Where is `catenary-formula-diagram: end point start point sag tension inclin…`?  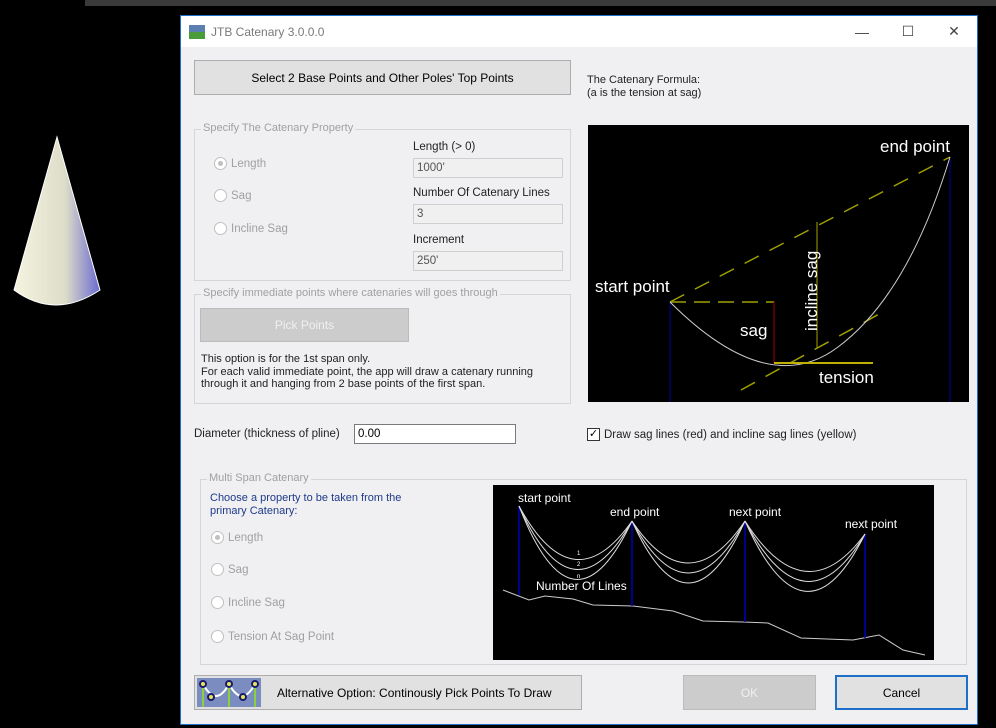
catenary-formula-diagram: end point start point sag tension inclin… is located at coordinates (778, 263).